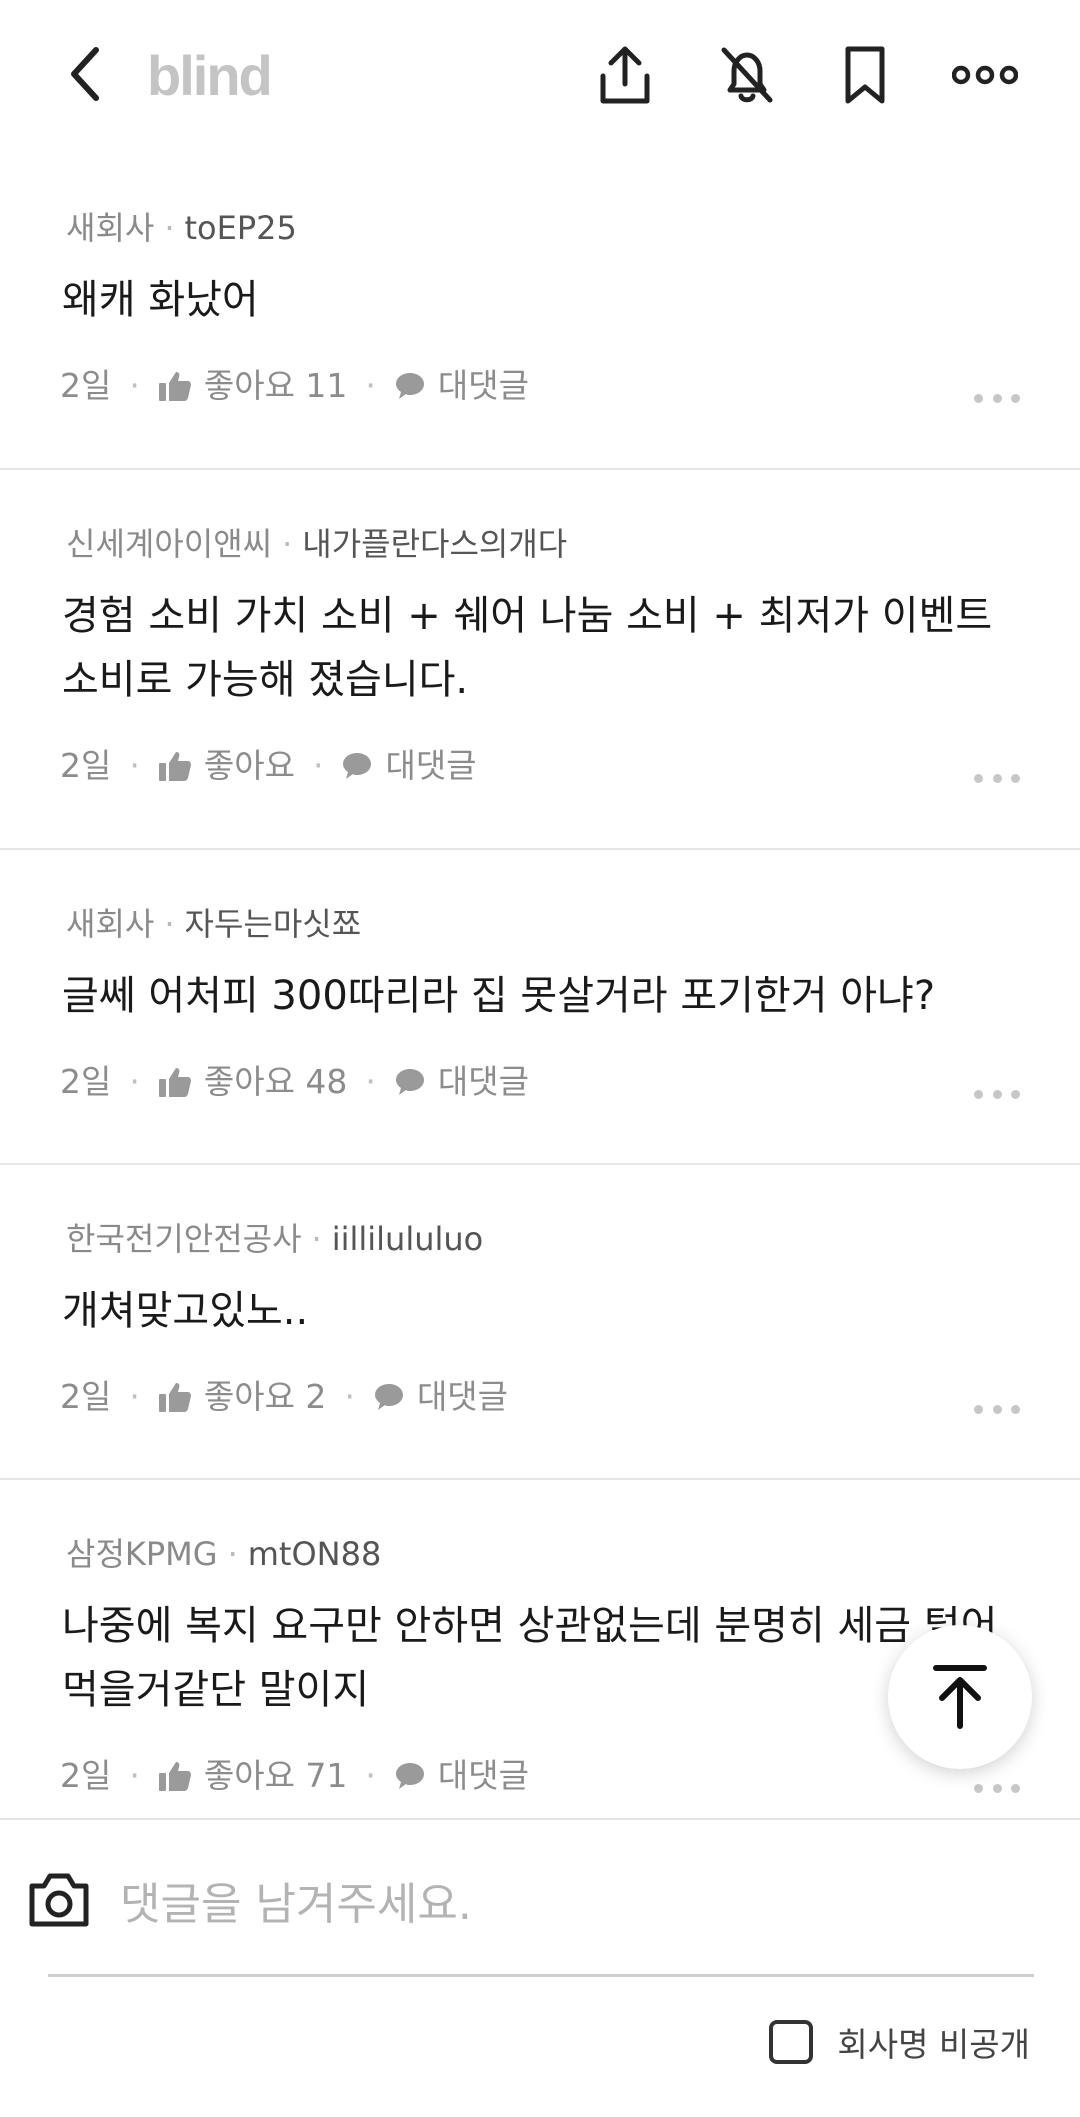 The image size is (1080, 2117). Describe the element at coordinates (273, 924) in the screenshot. I see `nickname: 자두는마싯쬬` at that location.